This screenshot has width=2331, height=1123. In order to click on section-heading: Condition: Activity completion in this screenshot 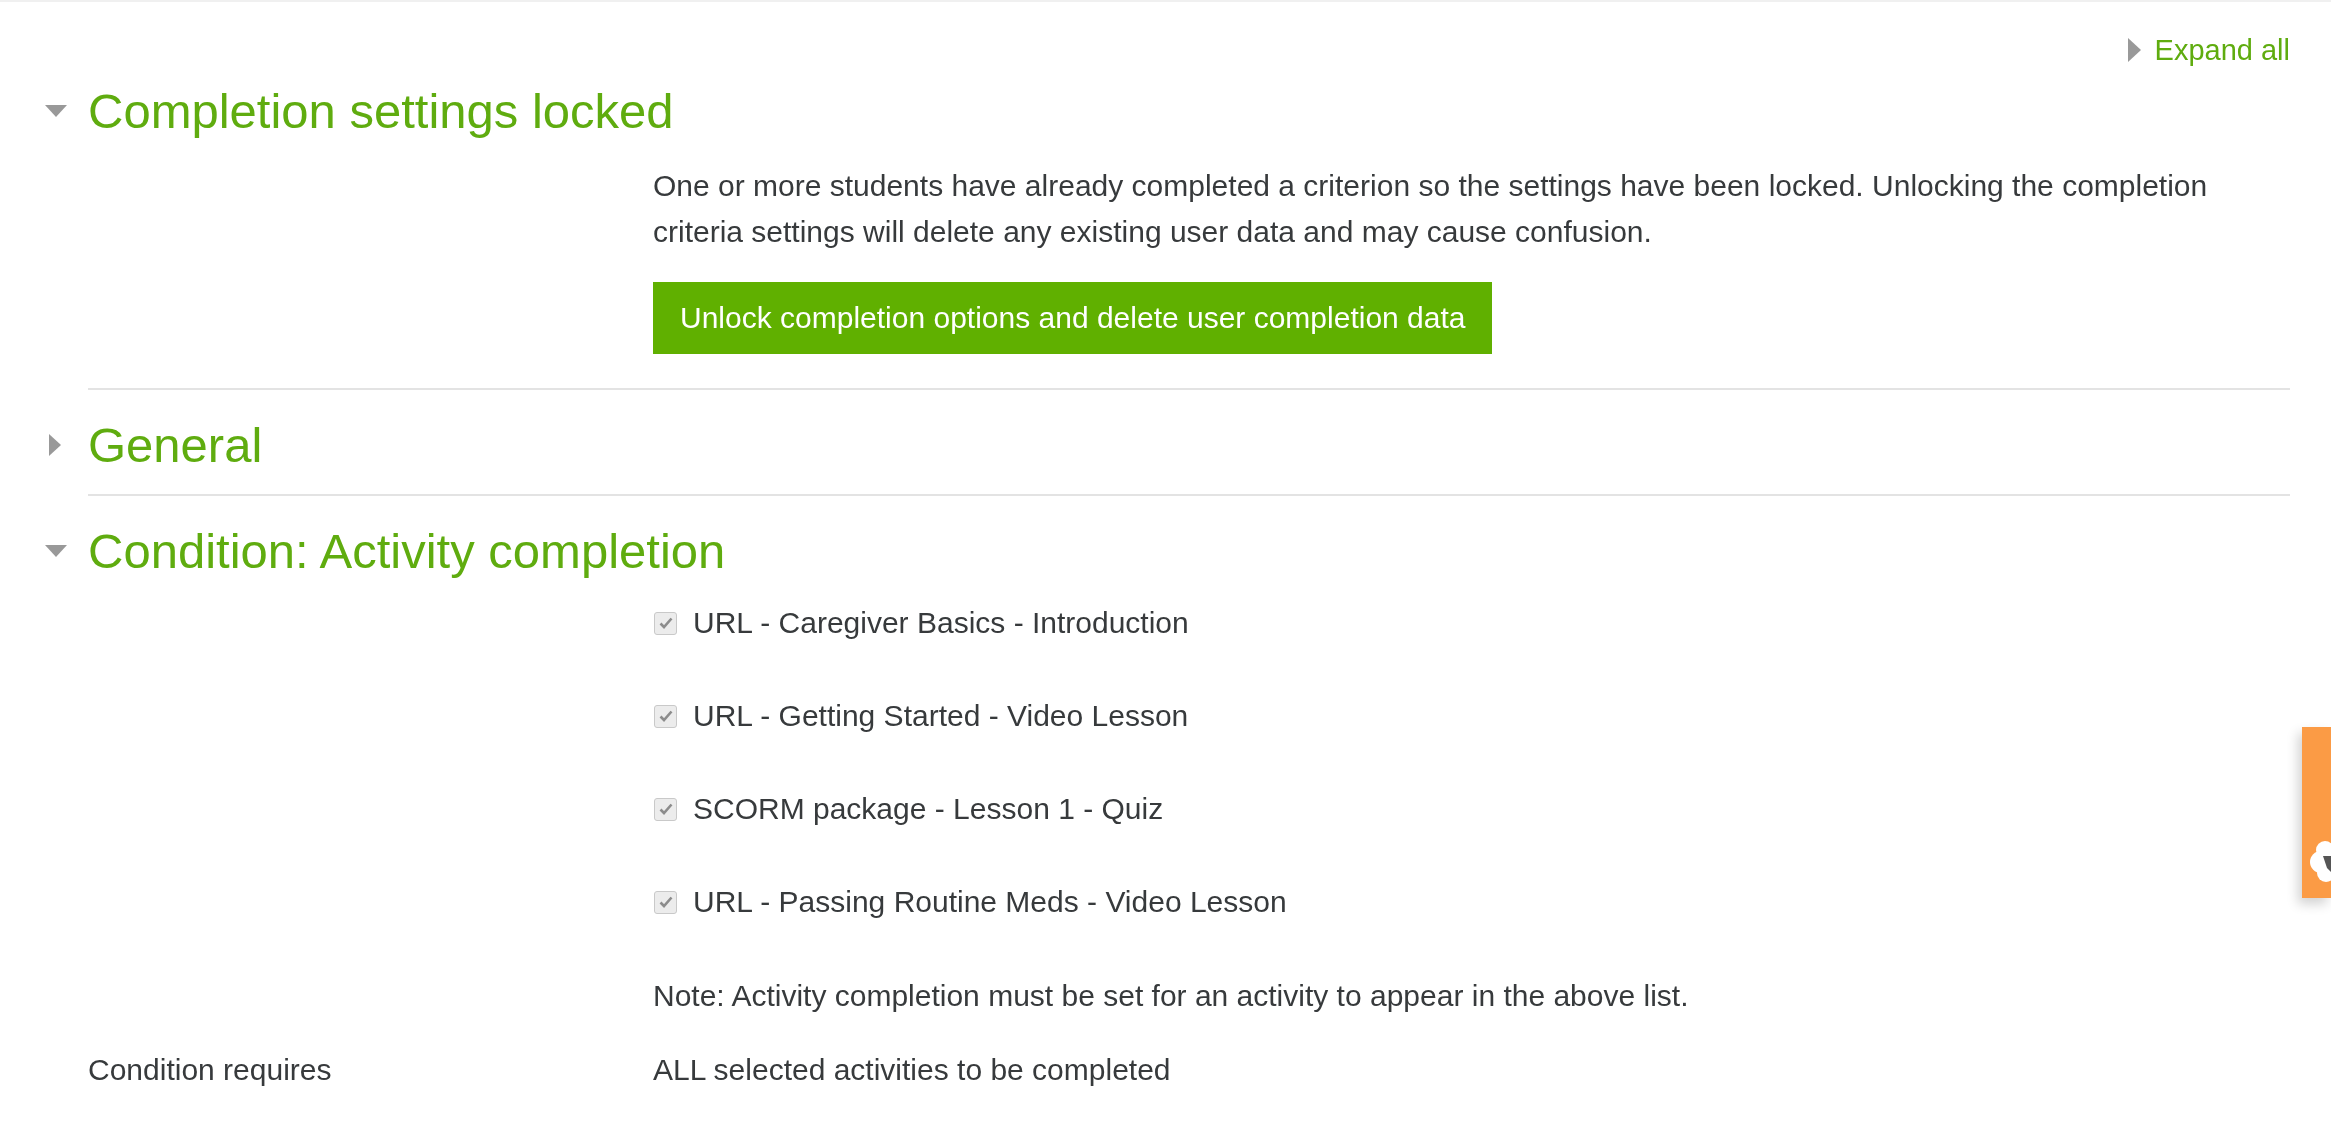, I will do `click(407, 551)`.